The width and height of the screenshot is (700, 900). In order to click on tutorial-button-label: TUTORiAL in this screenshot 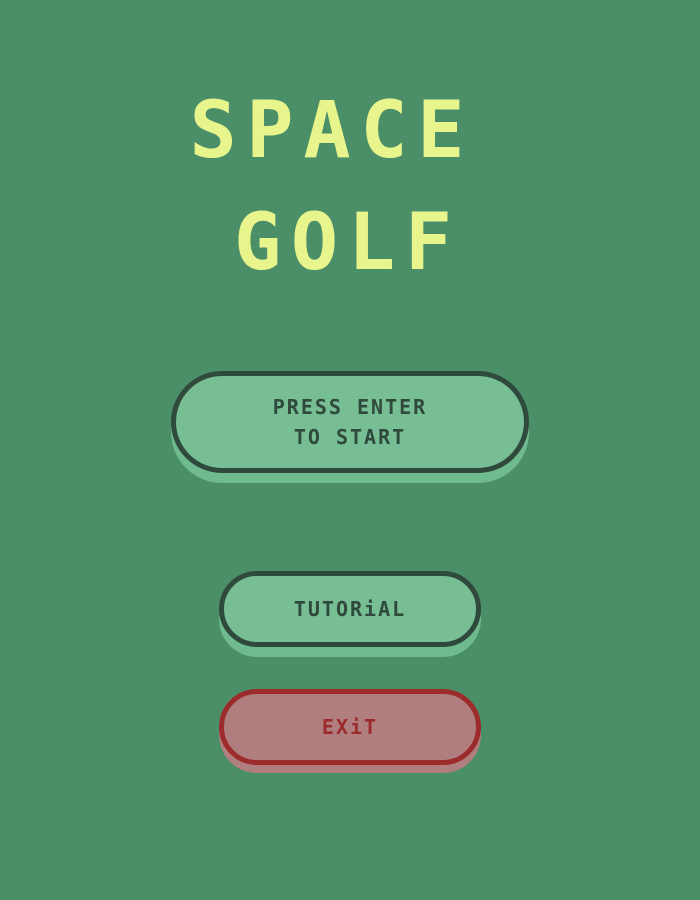, I will do `click(350, 609)`.